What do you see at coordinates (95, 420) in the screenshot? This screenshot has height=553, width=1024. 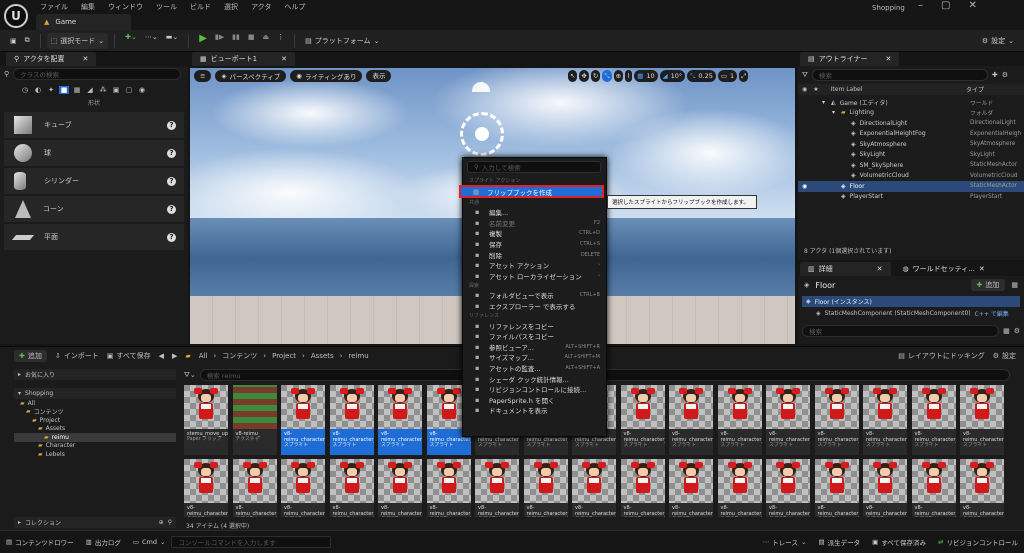 I see `folder-item: ▰ Project` at bounding box center [95, 420].